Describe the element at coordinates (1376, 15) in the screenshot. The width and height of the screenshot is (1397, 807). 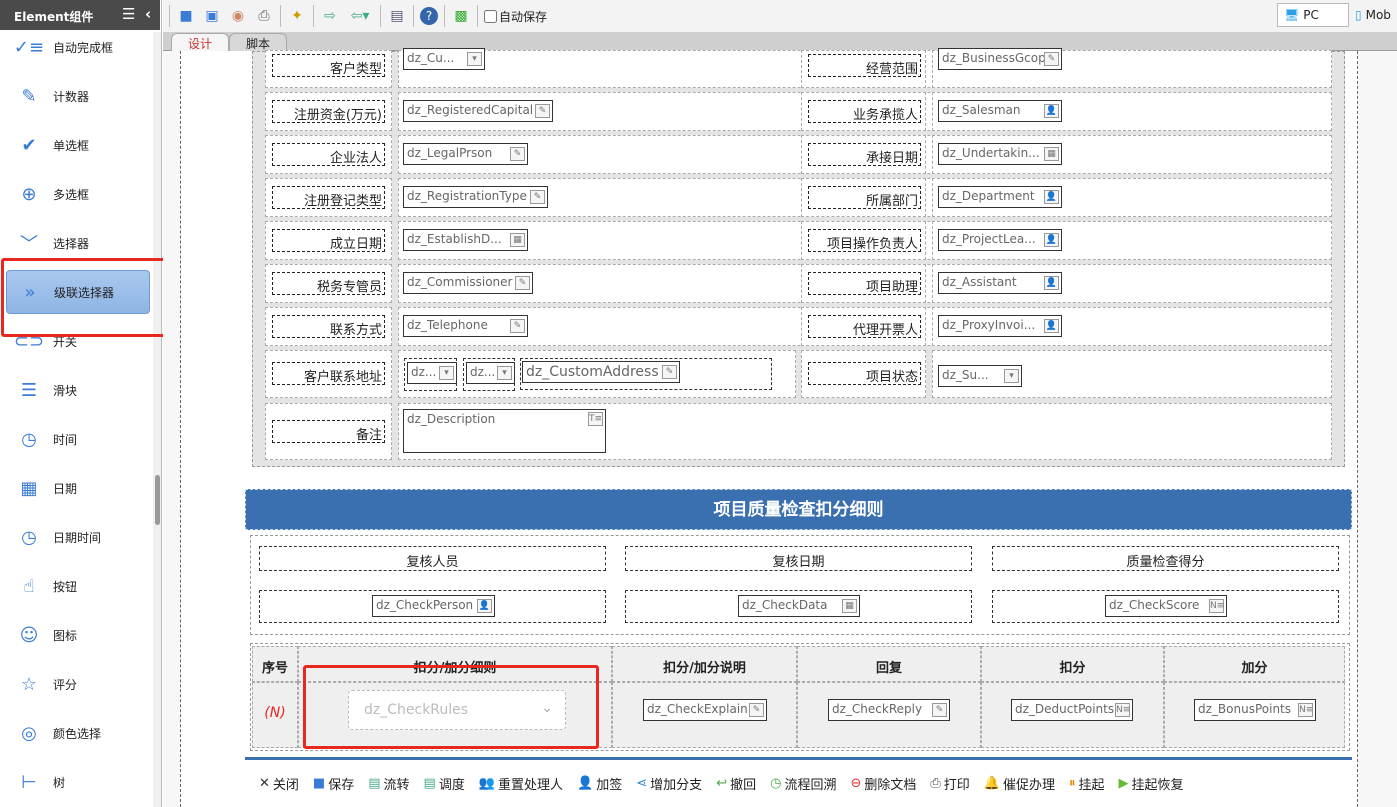
I see `mobile-view-tab: ▯ Mob` at that location.